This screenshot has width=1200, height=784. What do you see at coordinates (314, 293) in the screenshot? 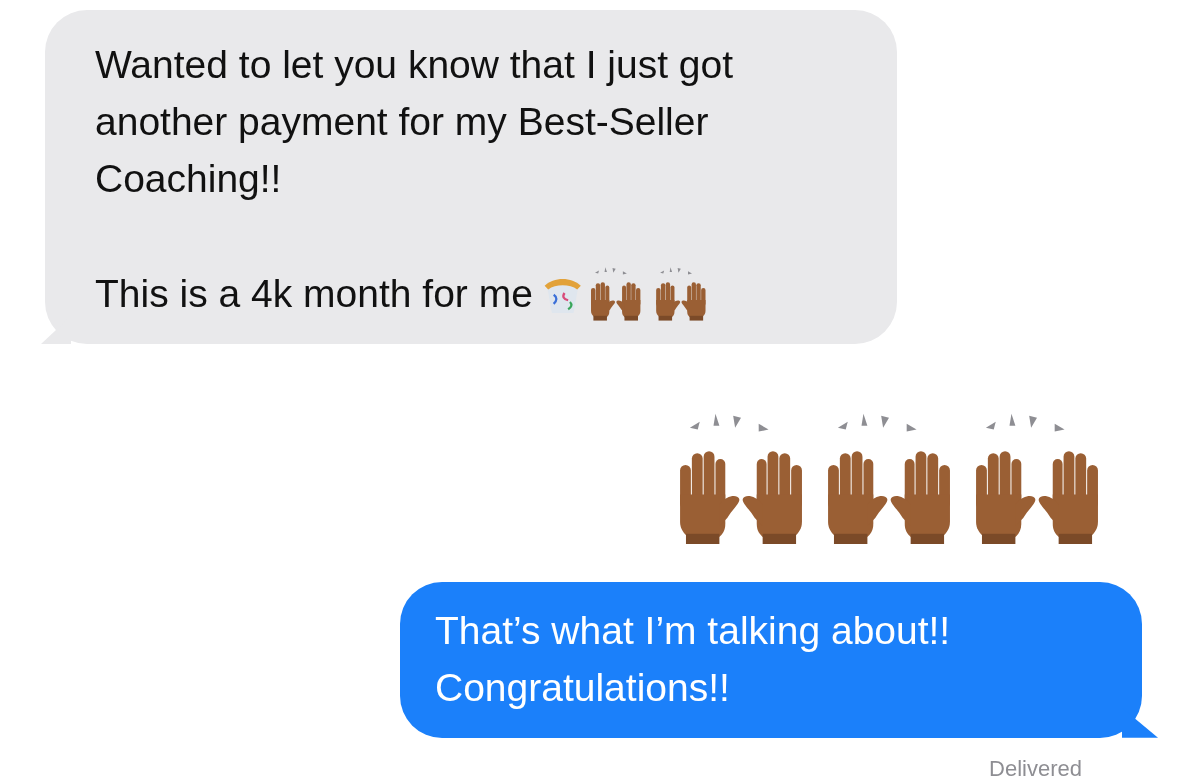
I see `message-text: This is a 4k month for me` at bounding box center [314, 293].